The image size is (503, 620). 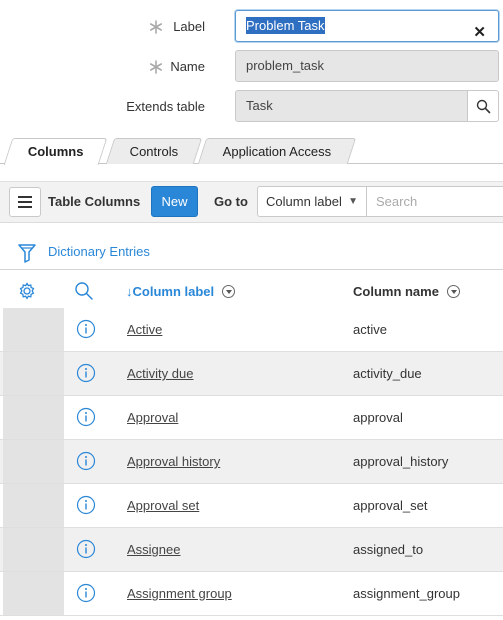 What do you see at coordinates (165, 106) in the screenshot?
I see `extends-field-caption: Extends table` at bounding box center [165, 106].